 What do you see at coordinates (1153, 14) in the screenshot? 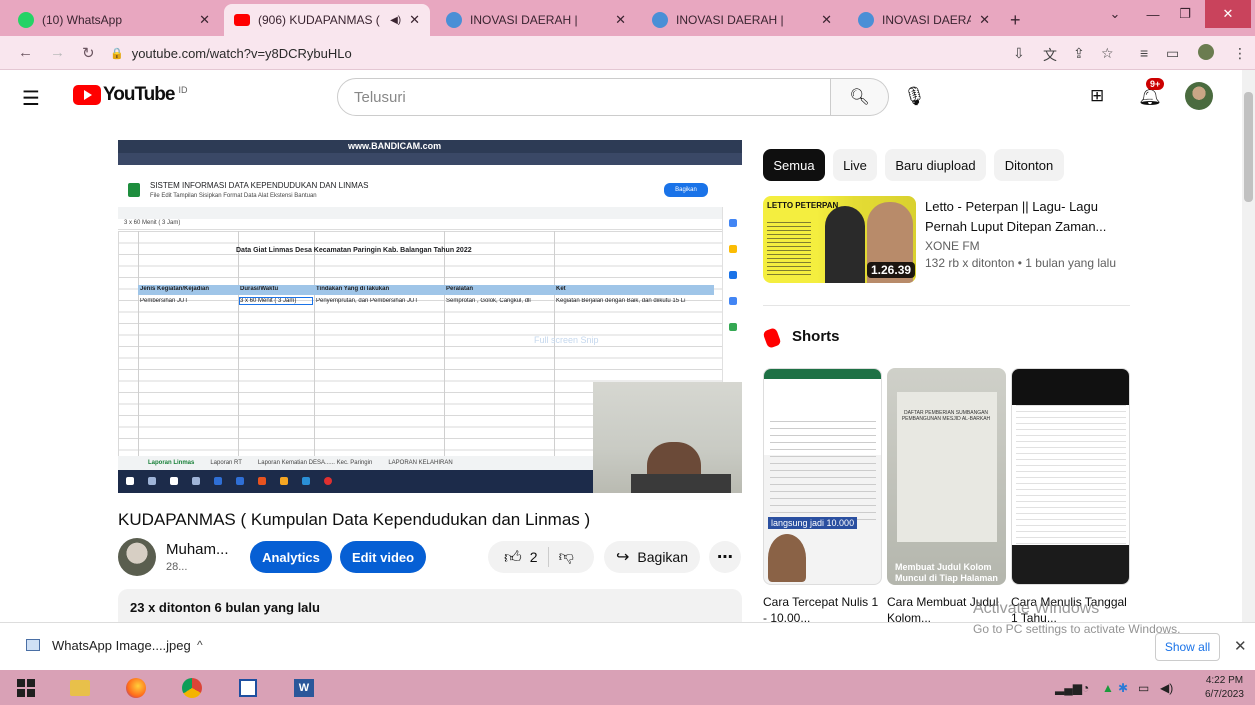
I see `minimize-icon: —` at bounding box center [1153, 14].